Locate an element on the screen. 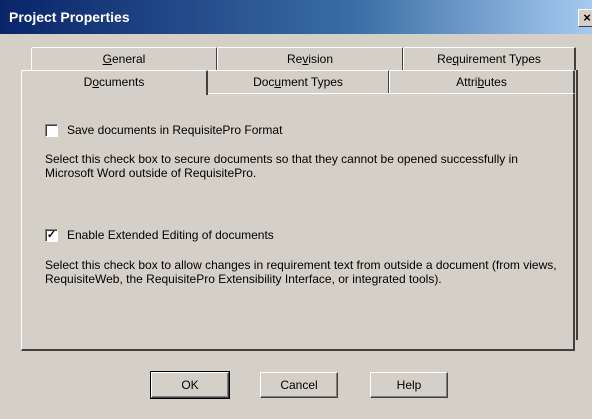 Image resolution: width=592 pixels, height=419 pixels. tab-label: Document Types is located at coordinates (298, 82).